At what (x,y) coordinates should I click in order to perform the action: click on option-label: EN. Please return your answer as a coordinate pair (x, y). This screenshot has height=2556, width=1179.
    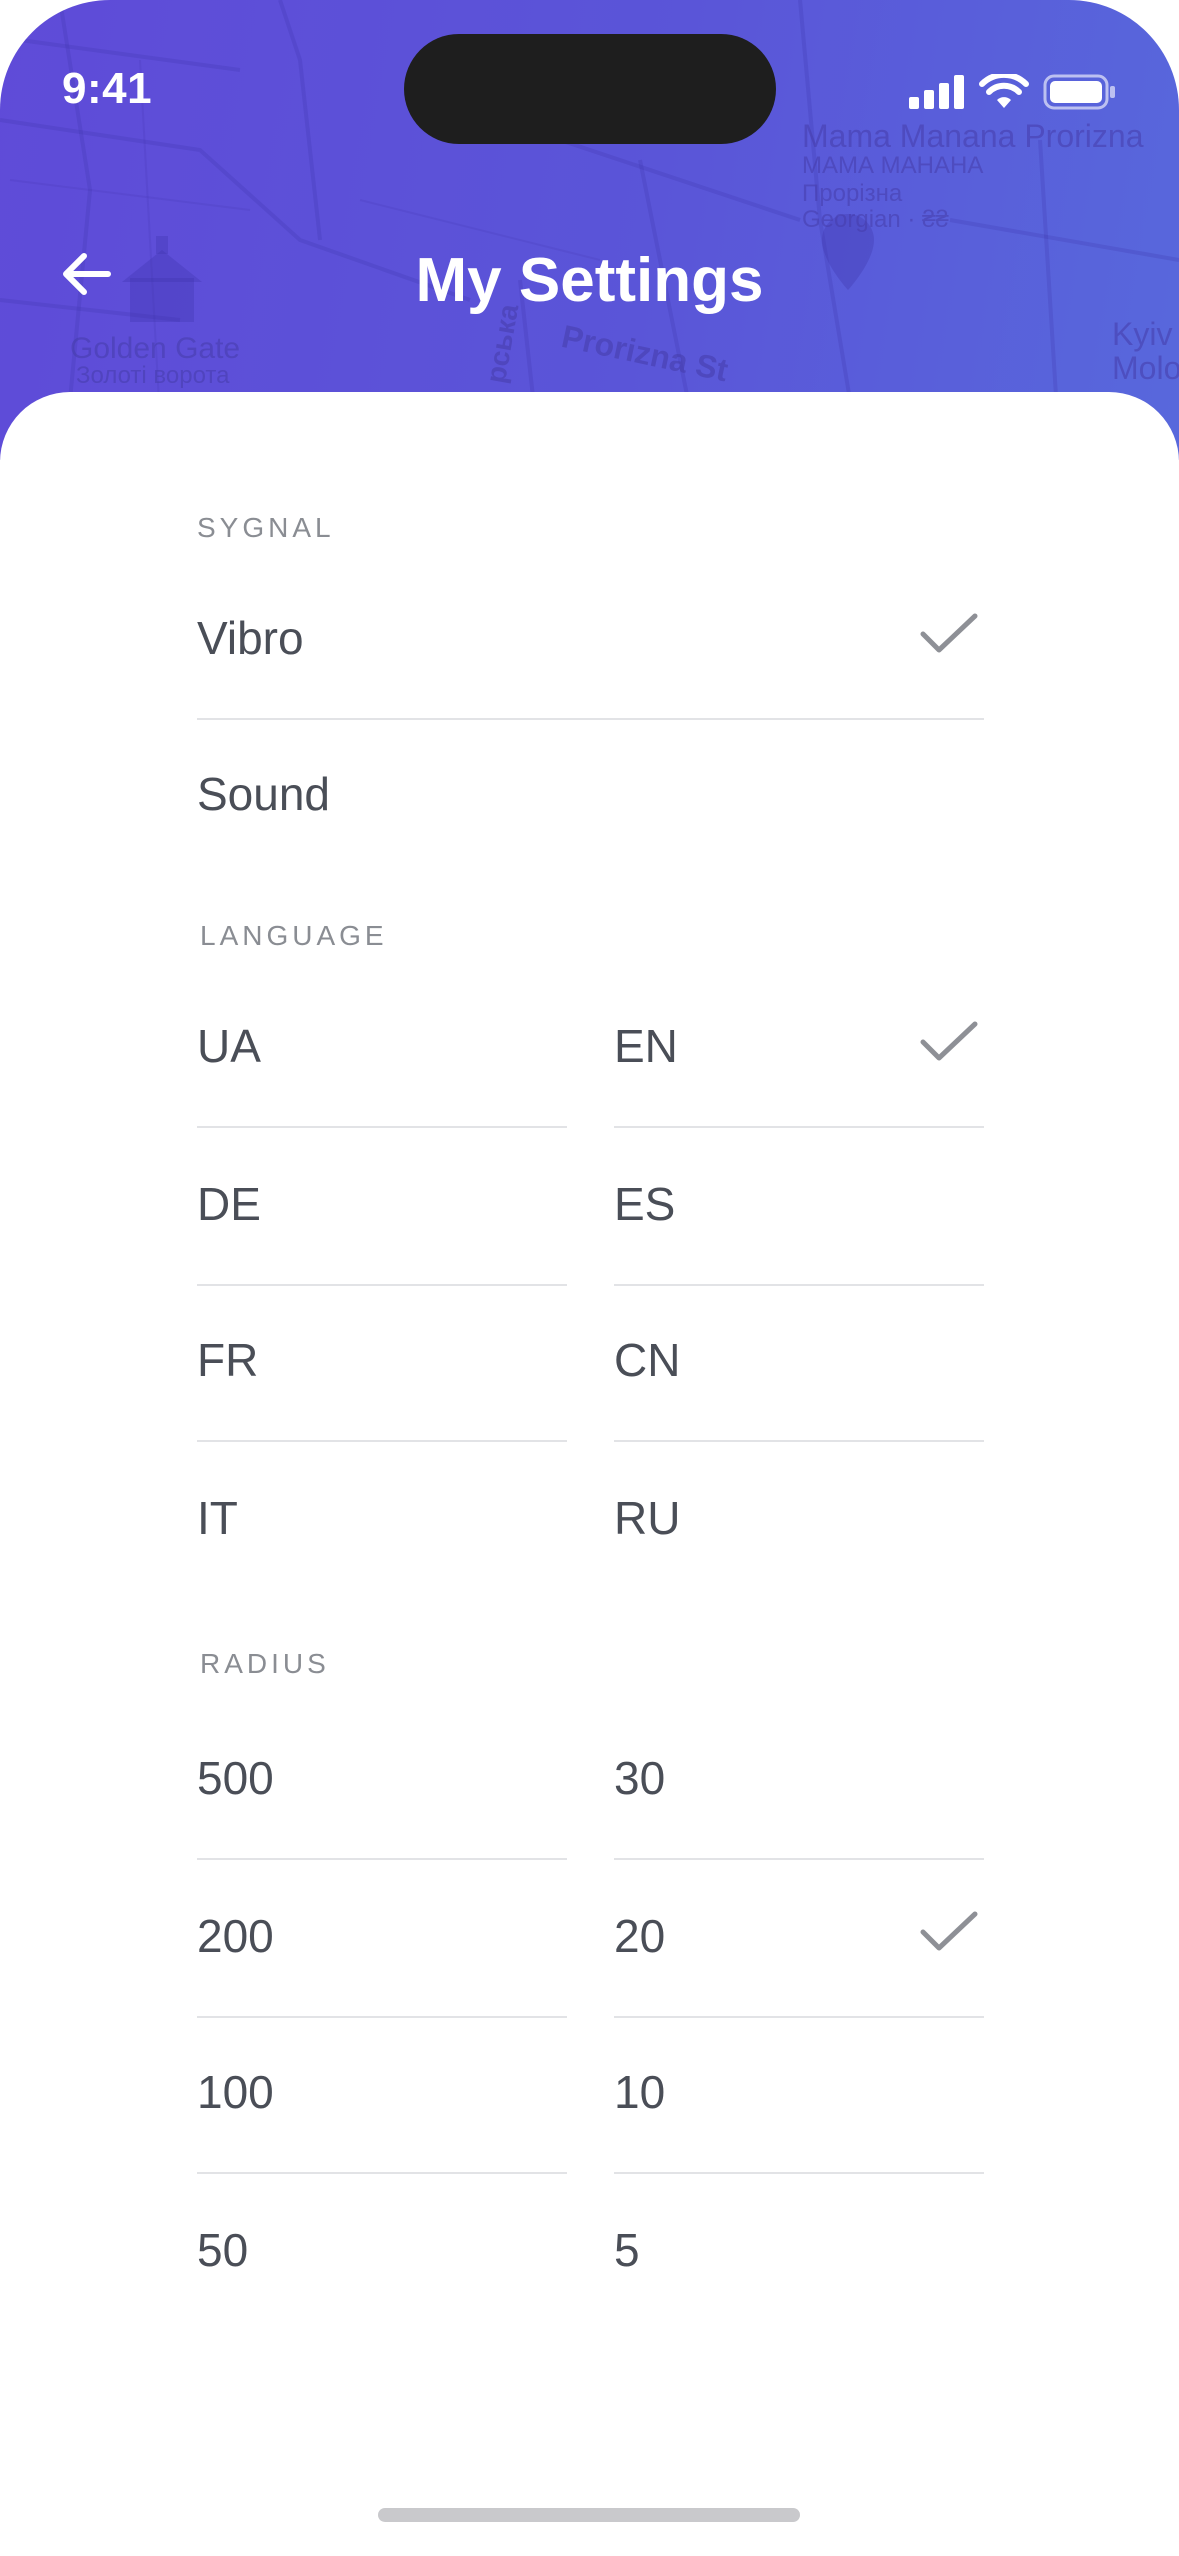
    Looking at the image, I should click on (646, 1046).